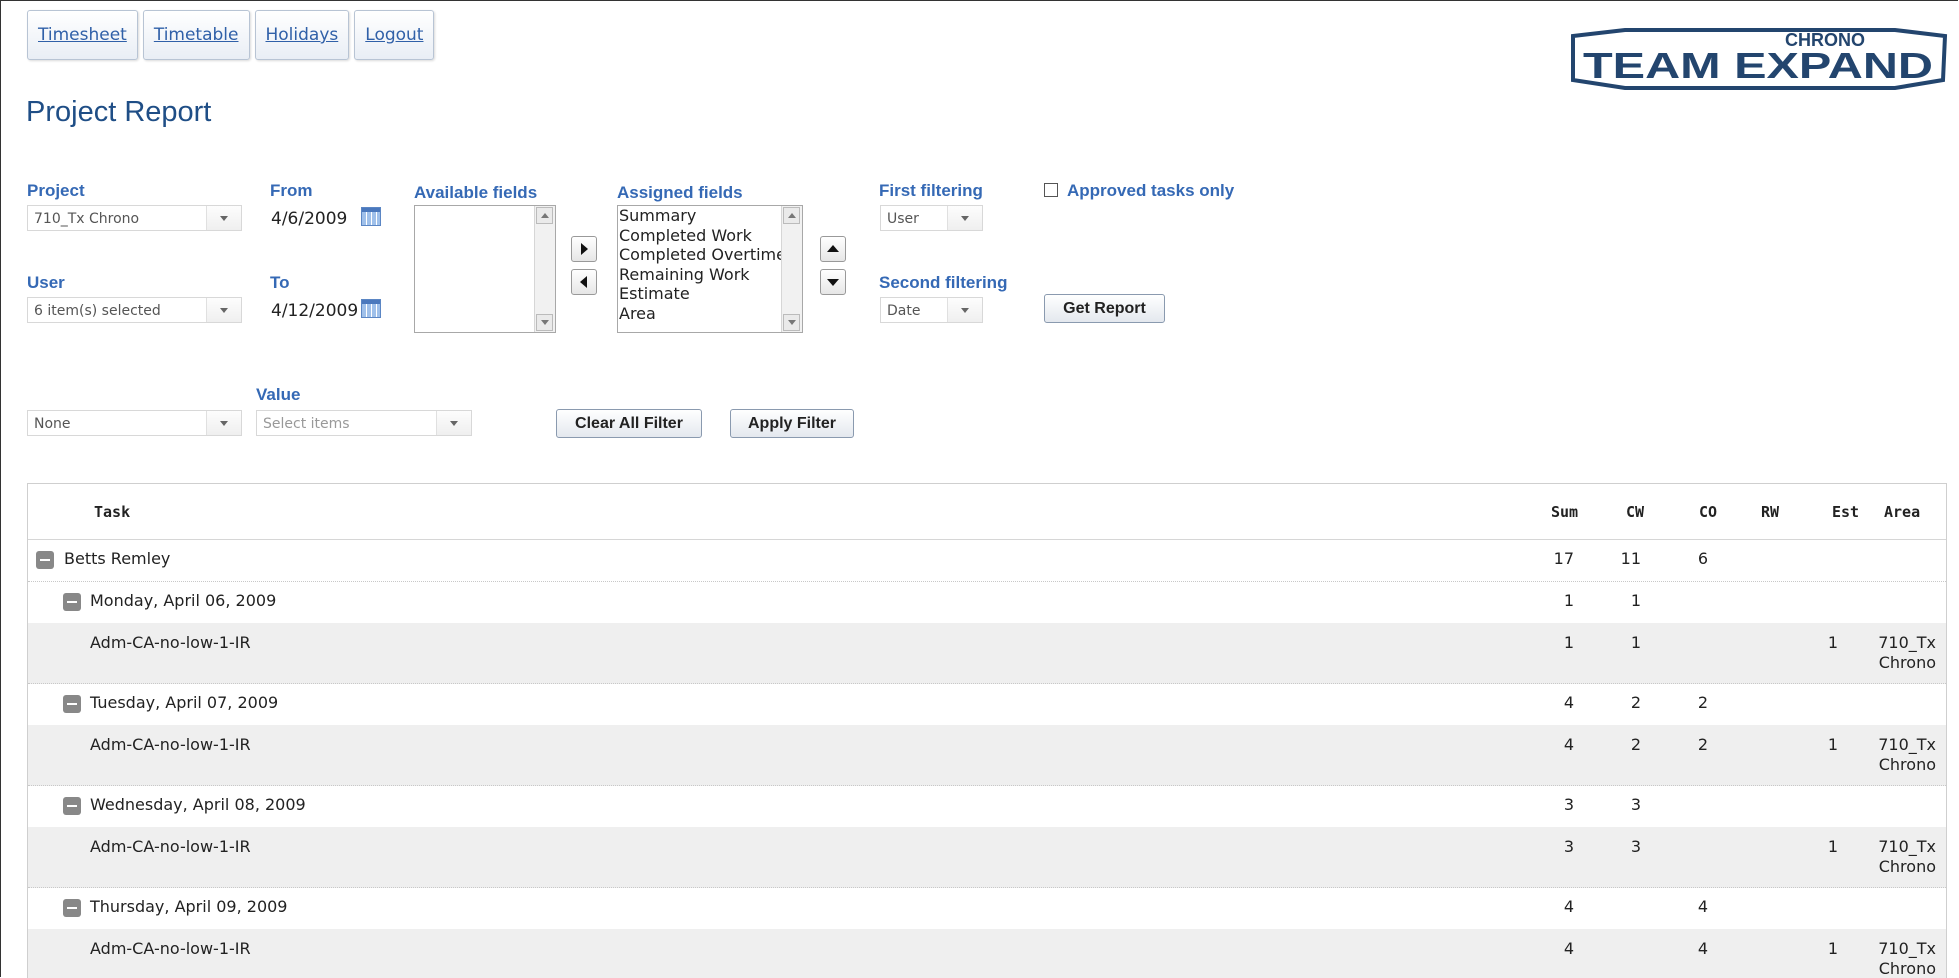  What do you see at coordinates (56, 190) in the screenshot?
I see `project-label: Project` at bounding box center [56, 190].